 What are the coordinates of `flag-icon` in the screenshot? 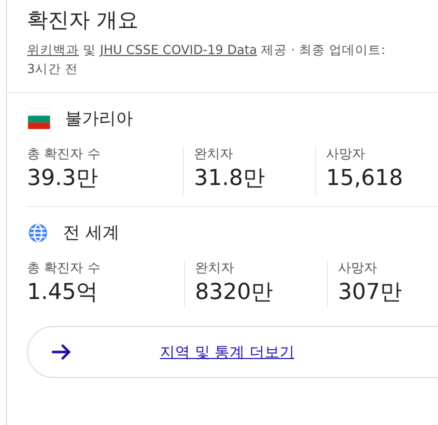 It's located at (39, 119).